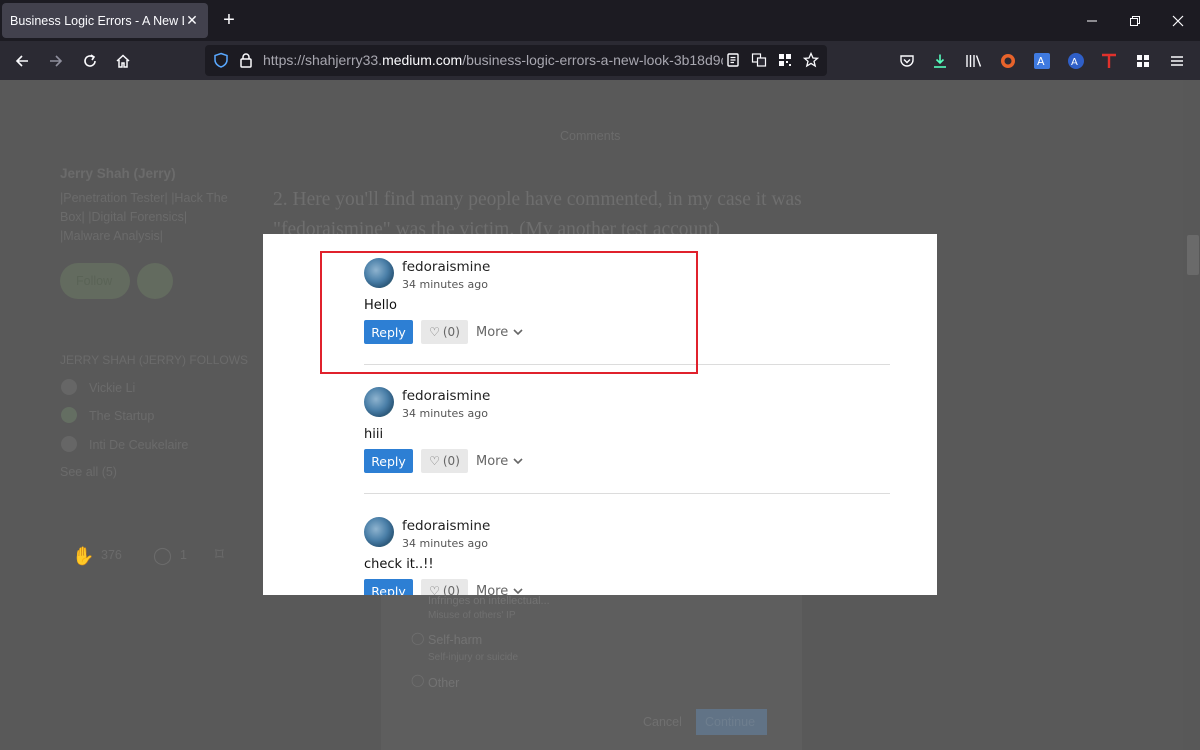 Image resolution: width=1200 pixels, height=750 pixels. I want to click on new-tab-icon: +, so click(229, 20).